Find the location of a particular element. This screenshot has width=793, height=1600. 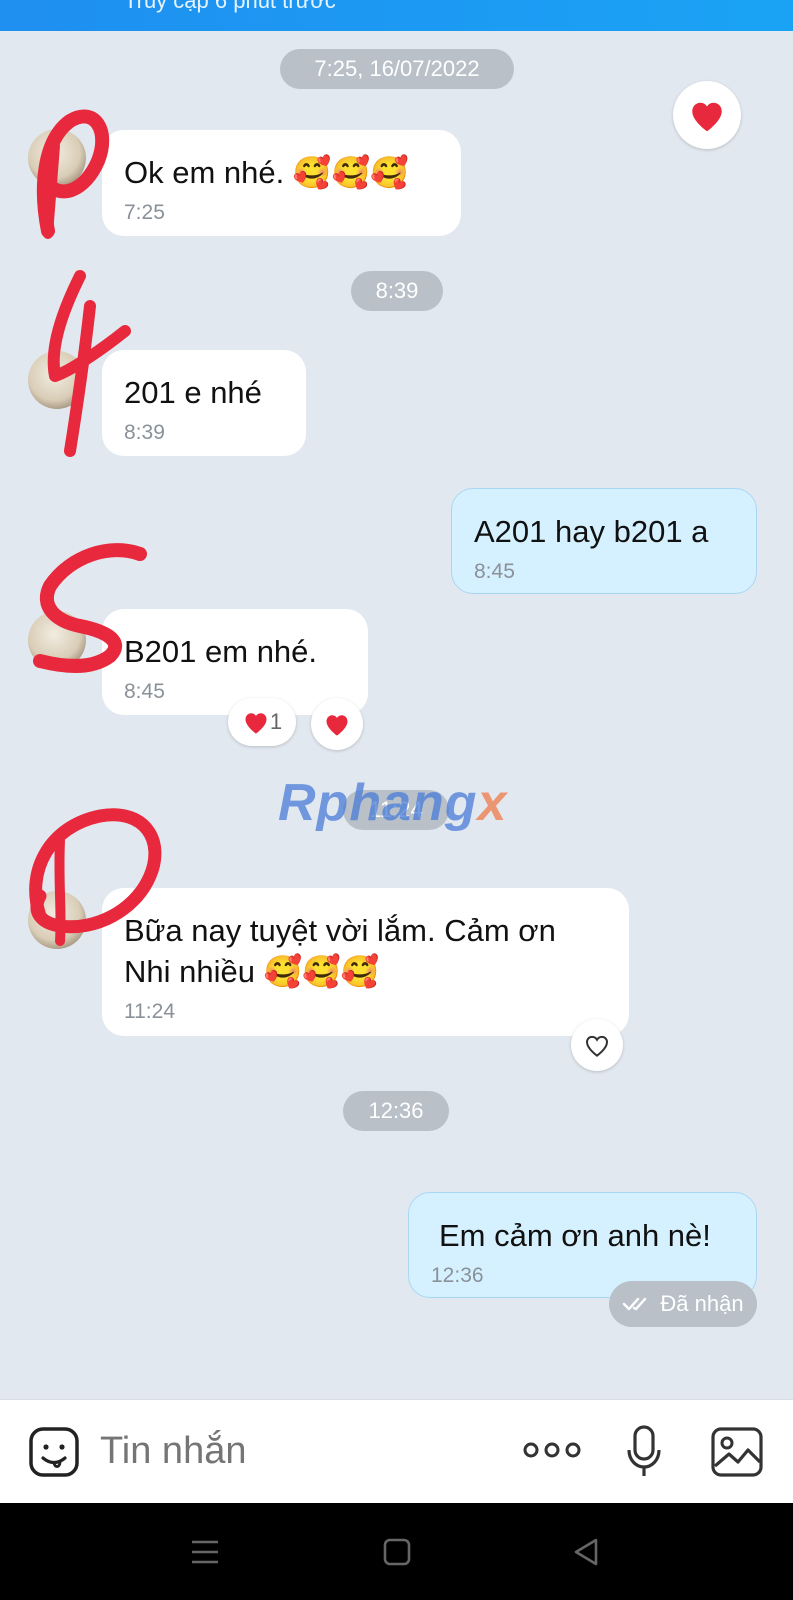

chat-header: Truy cập 6 phút trước is located at coordinates (396, 15).